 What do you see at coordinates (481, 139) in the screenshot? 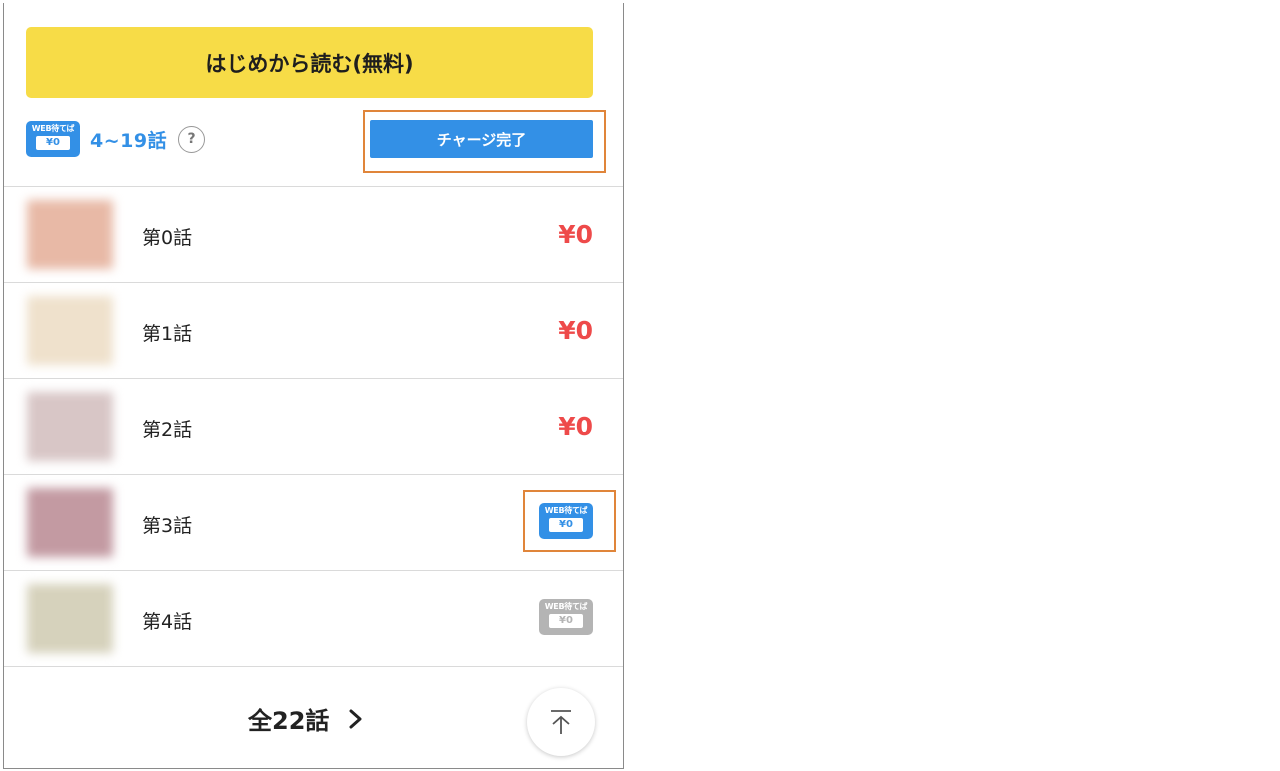
I see `charge-complete-button: チャージ完了` at bounding box center [481, 139].